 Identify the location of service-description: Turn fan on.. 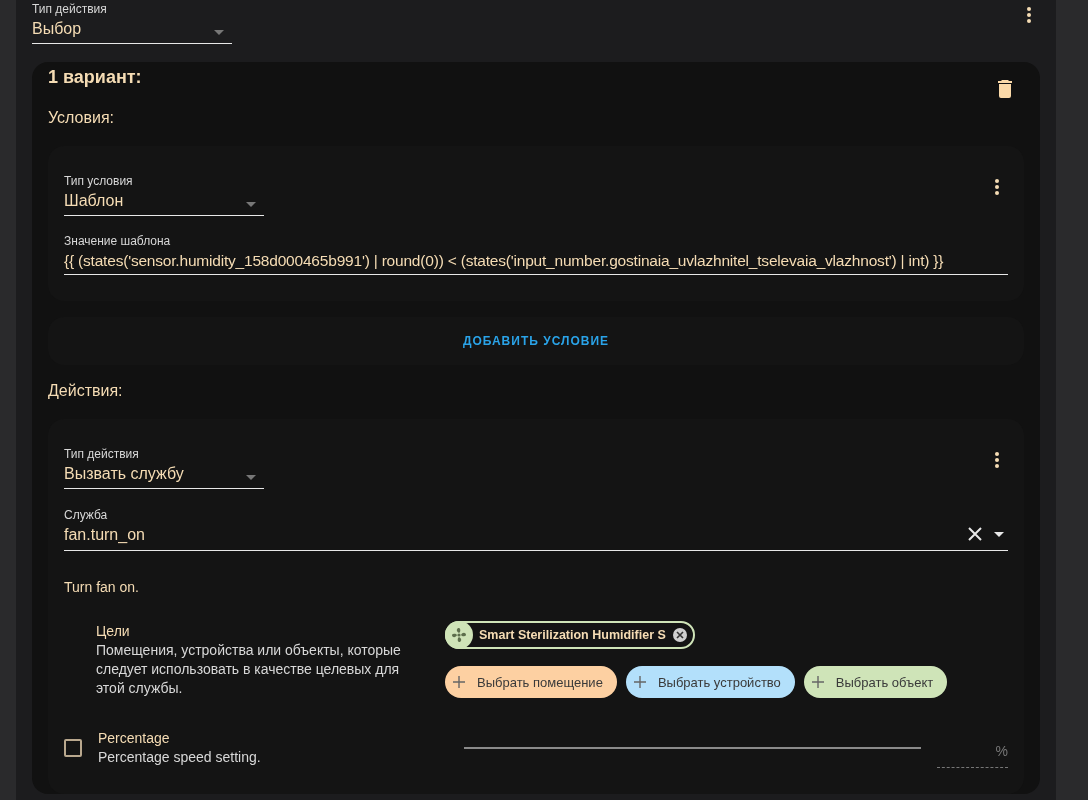
(102, 587).